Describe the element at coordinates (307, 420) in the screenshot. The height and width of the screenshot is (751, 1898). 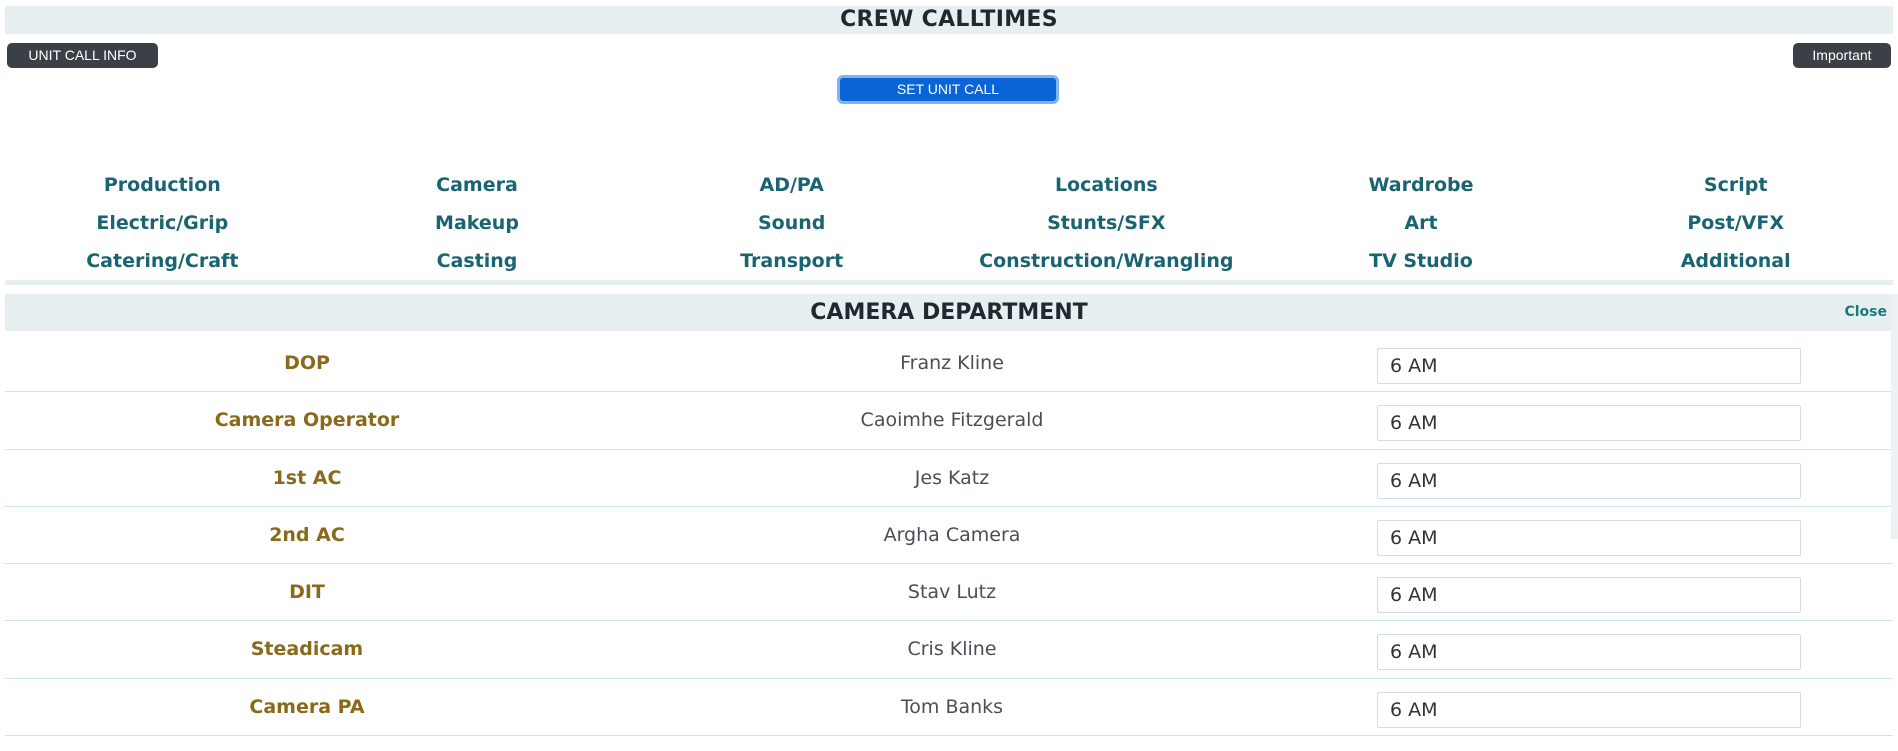
I see `crew-role: Camera Operator` at that location.